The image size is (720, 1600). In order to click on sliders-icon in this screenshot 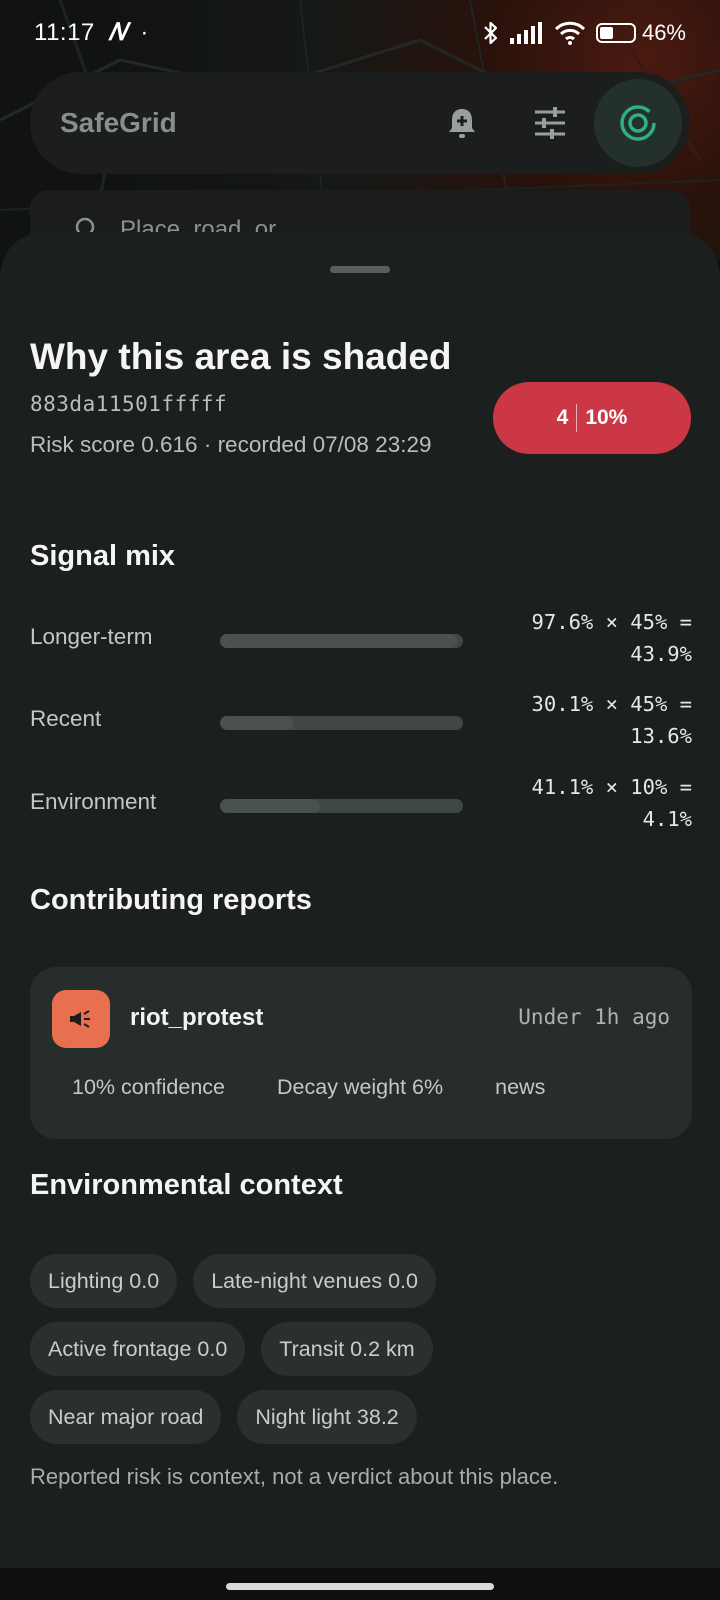, I will do `click(550, 123)`.